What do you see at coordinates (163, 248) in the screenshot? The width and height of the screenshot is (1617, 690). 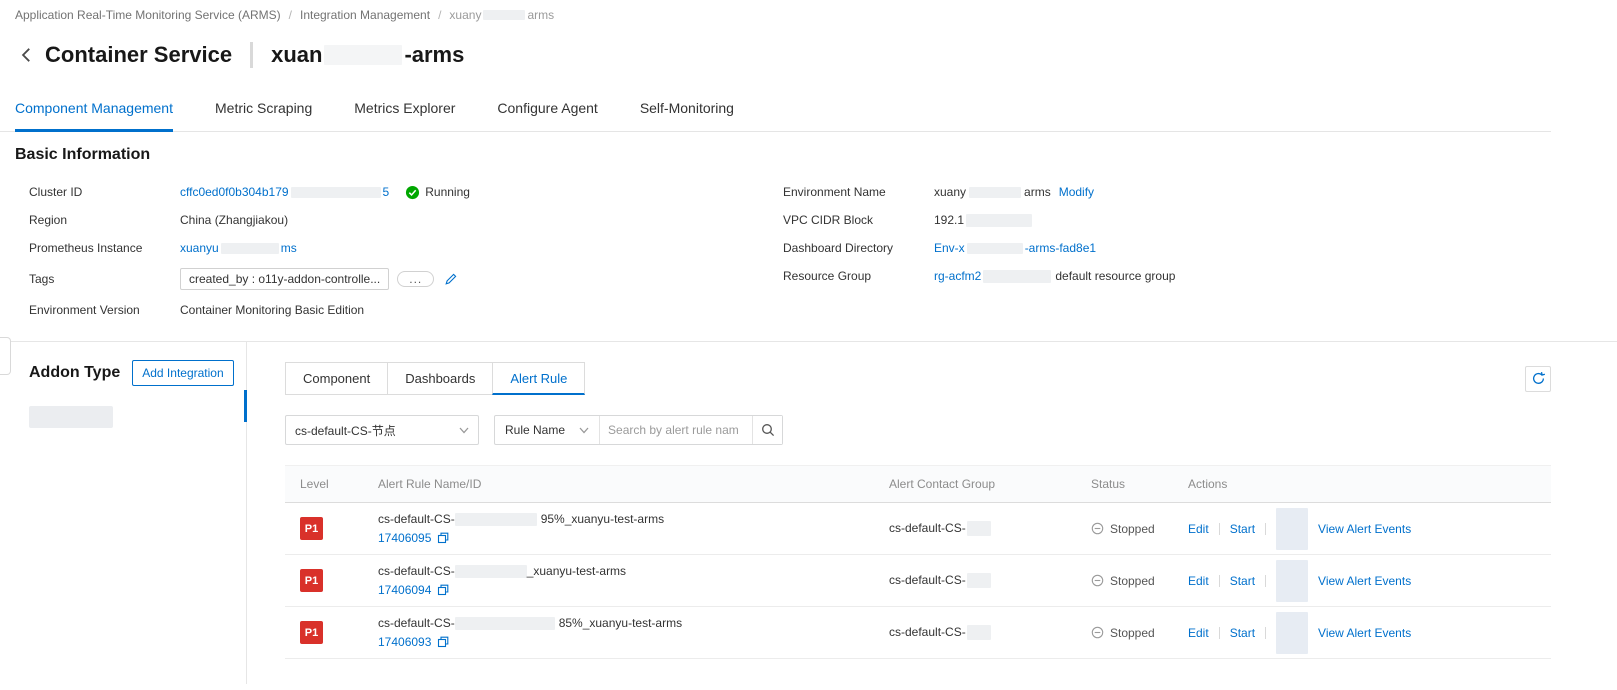 I see `field-prometheus-instance: Prometheus Instance xuanyu ms` at bounding box center [163, 248].